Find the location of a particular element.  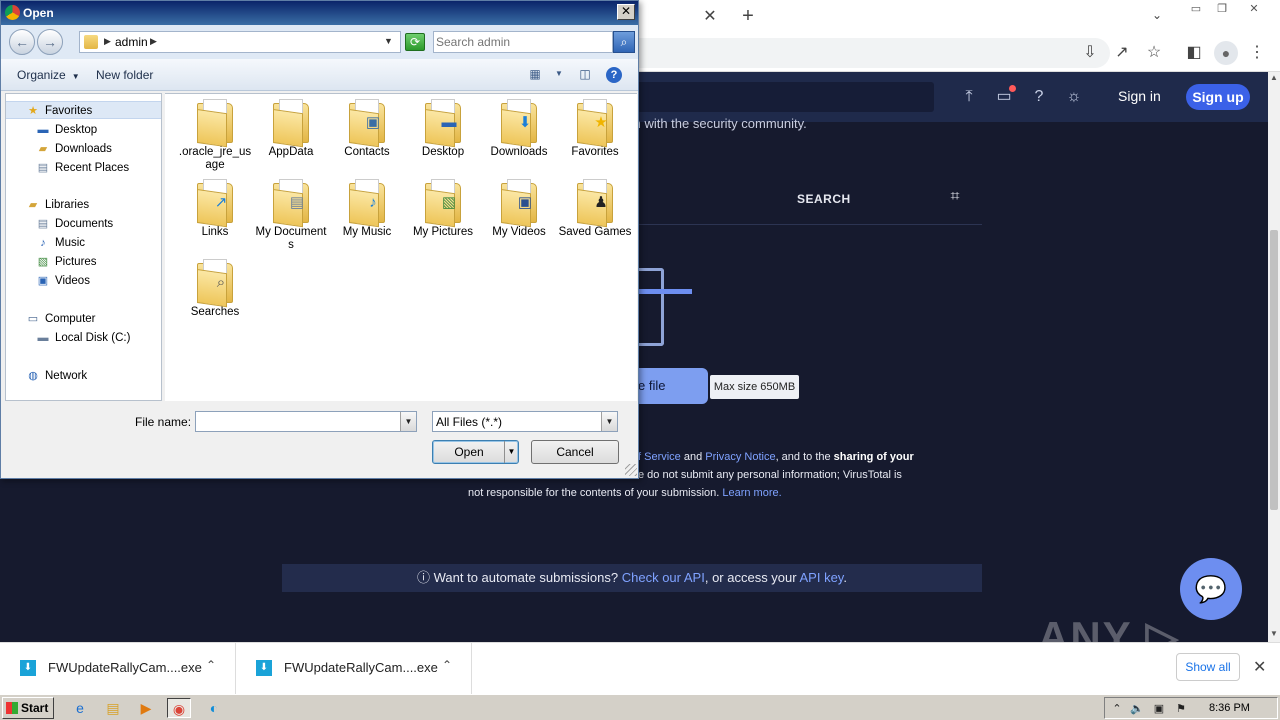

file-name-combobox: ▼ is located at coordinates (306, 421).